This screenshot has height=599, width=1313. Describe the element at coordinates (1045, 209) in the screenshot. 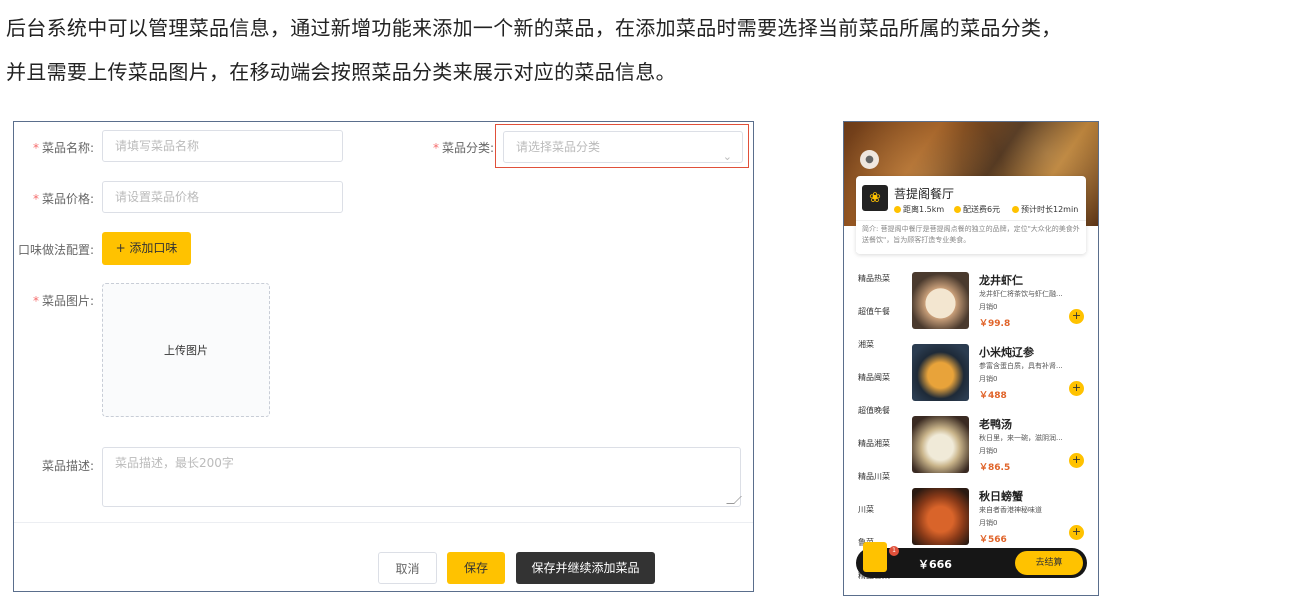

I see `shop-delivery-time: 预计时长12min` at that location.